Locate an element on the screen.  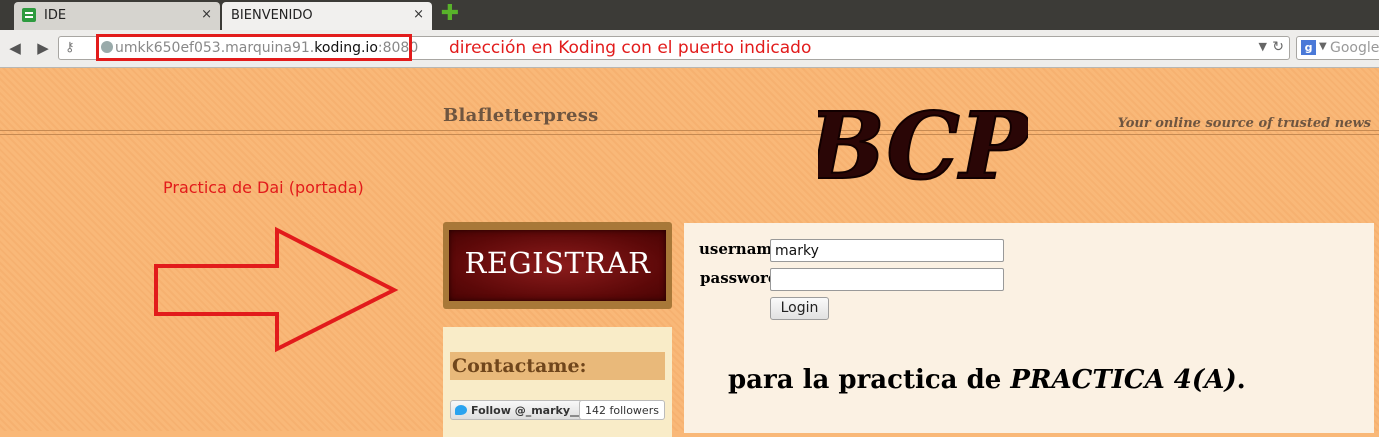
search-input: g ▼ Google is located at coordinates (1337, 48).